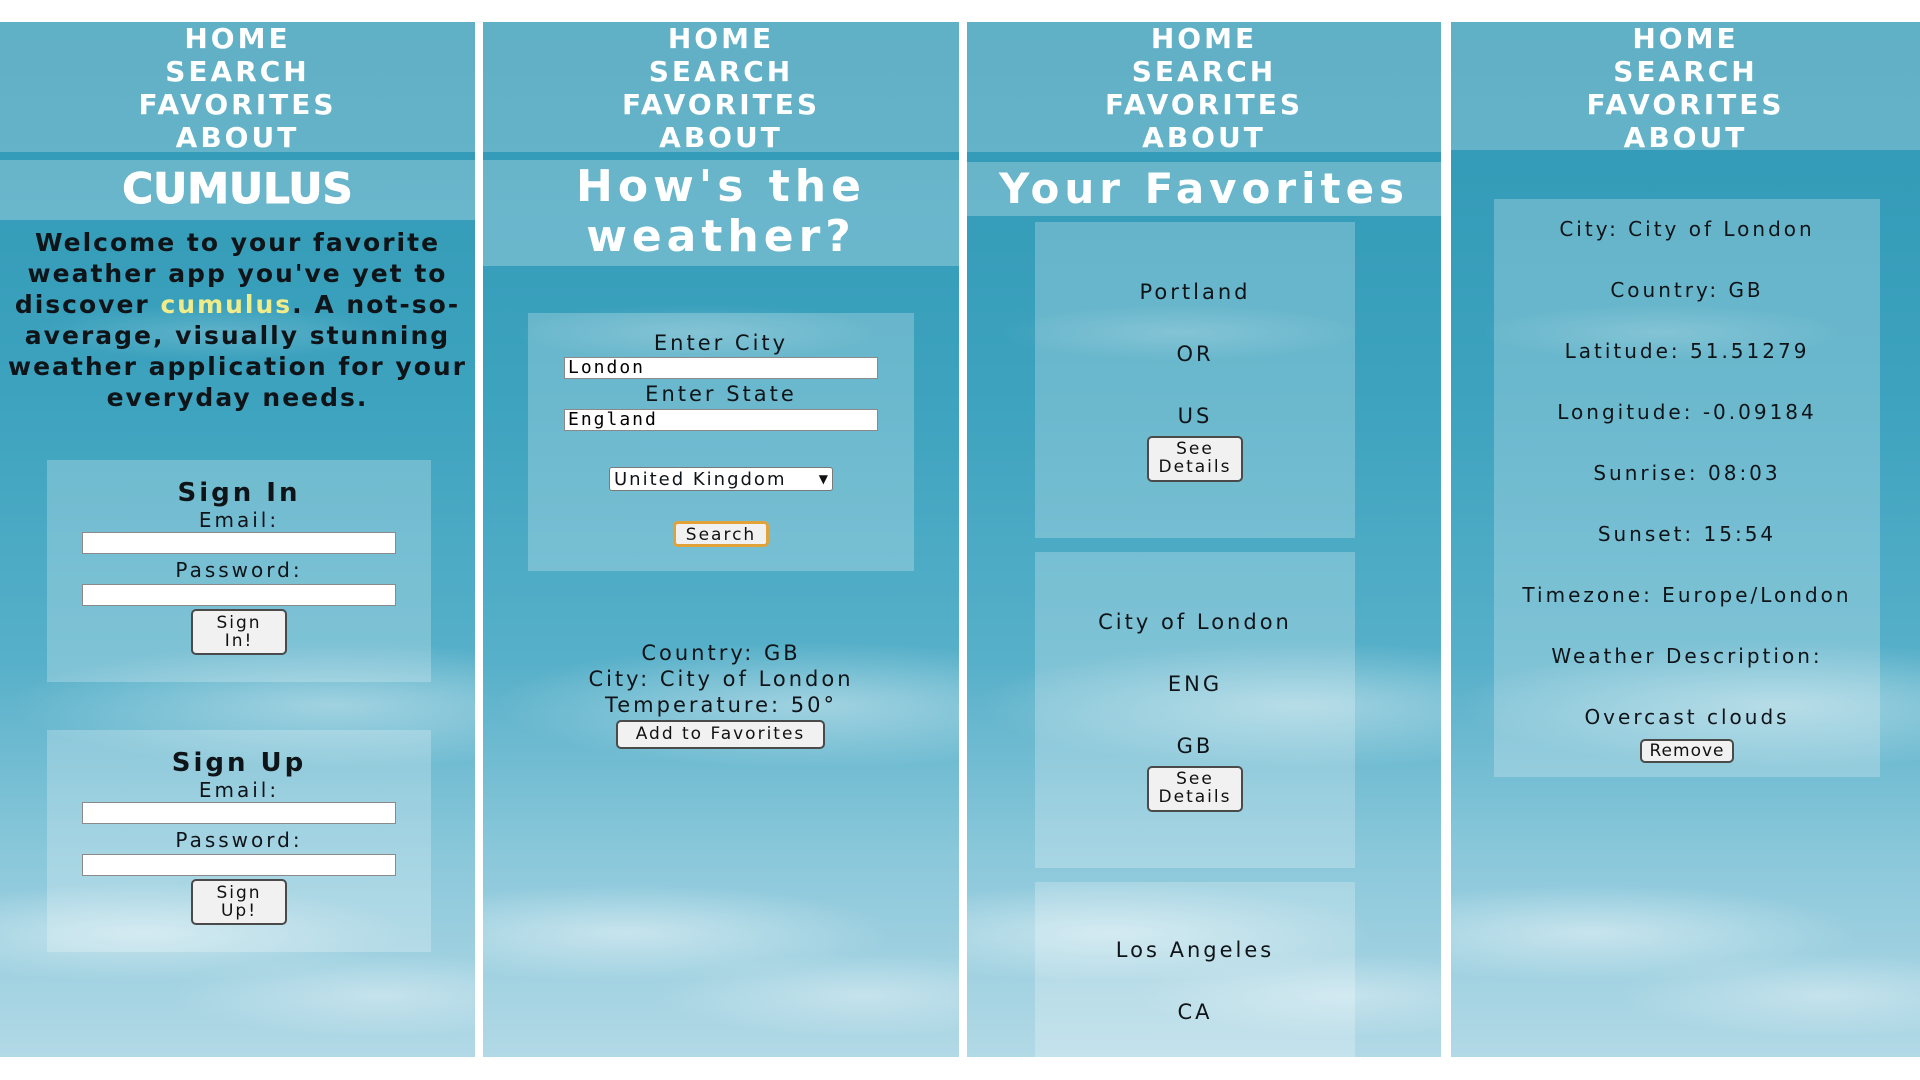 The height and width of the screenshot is (1080, 1920). What do you see at coordinates (1687, 751) in the screenshot?
I see `remove-button: Remove` at bounding box center [1687, 751].